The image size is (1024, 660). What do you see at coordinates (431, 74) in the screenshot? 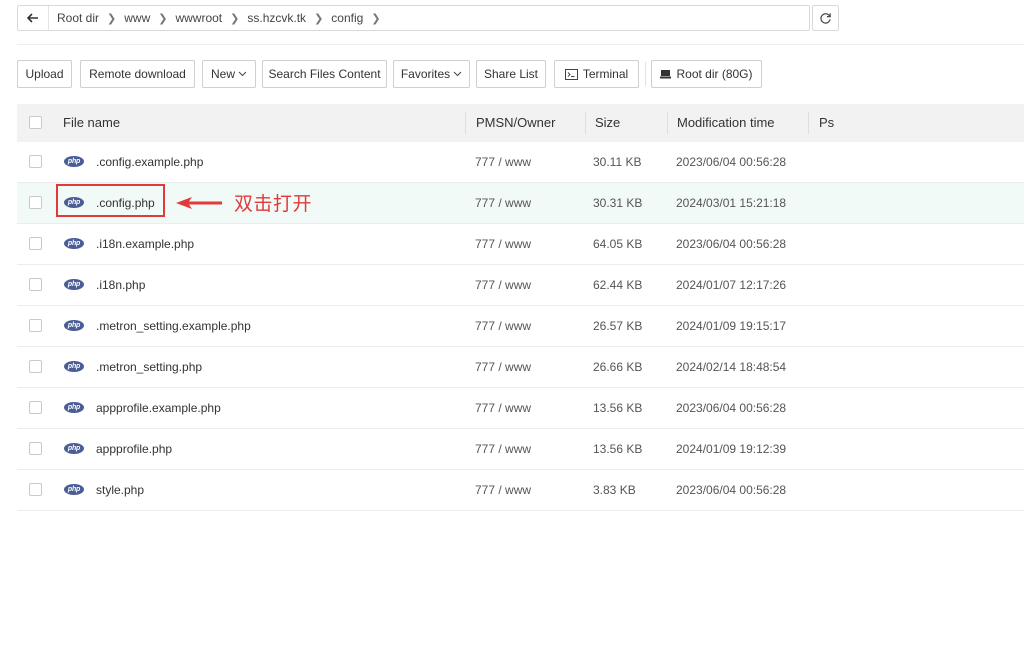
I see `favorites-button: Favorites` at bounding box center [431, 74].